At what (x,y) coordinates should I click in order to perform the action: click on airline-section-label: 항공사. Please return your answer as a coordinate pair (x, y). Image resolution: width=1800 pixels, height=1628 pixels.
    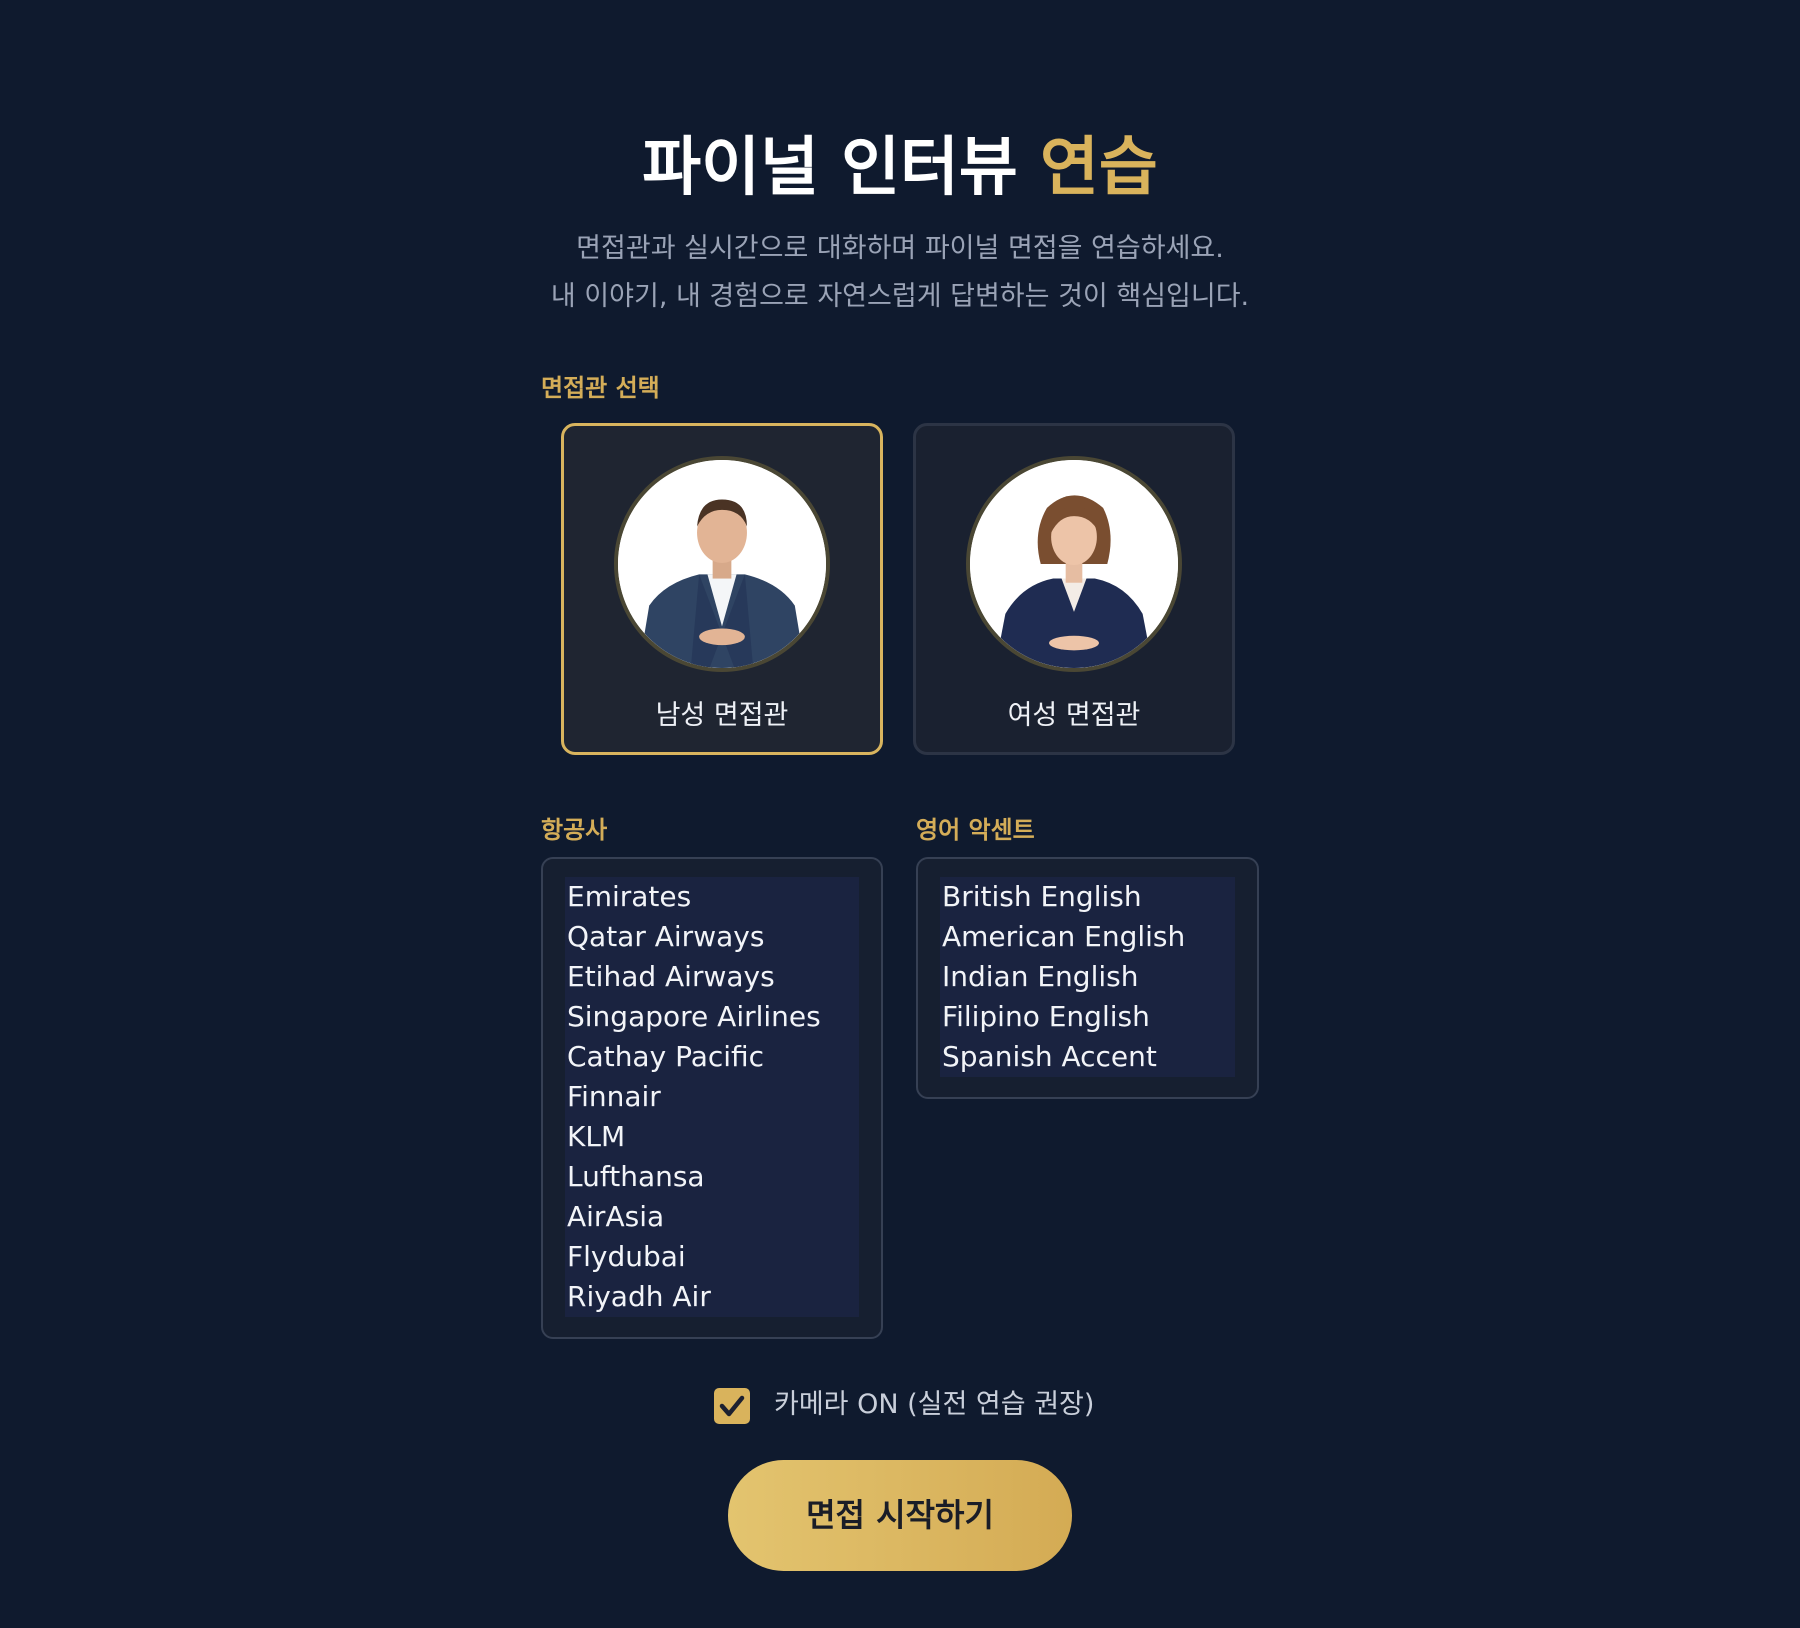
    Looking at the image, I should click on (574, 830).